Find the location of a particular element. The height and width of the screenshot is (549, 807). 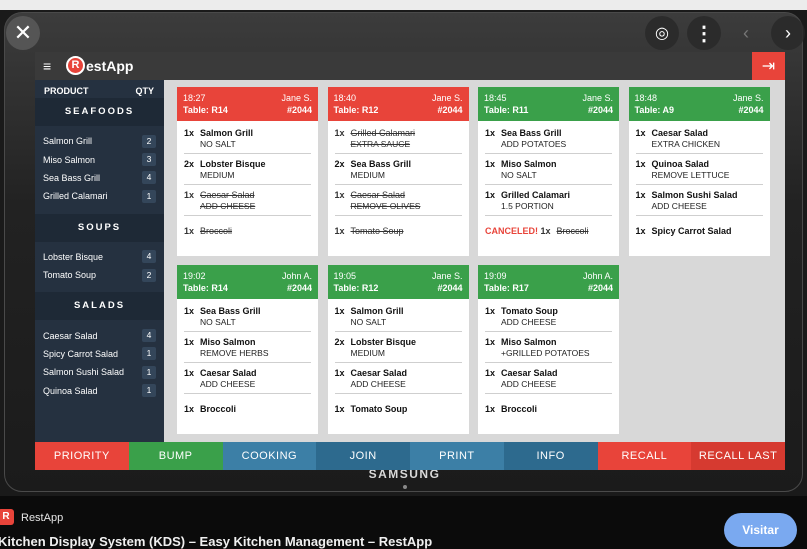

ticket-item-text: 1x Broccoli is located at coordinates (511, 409).